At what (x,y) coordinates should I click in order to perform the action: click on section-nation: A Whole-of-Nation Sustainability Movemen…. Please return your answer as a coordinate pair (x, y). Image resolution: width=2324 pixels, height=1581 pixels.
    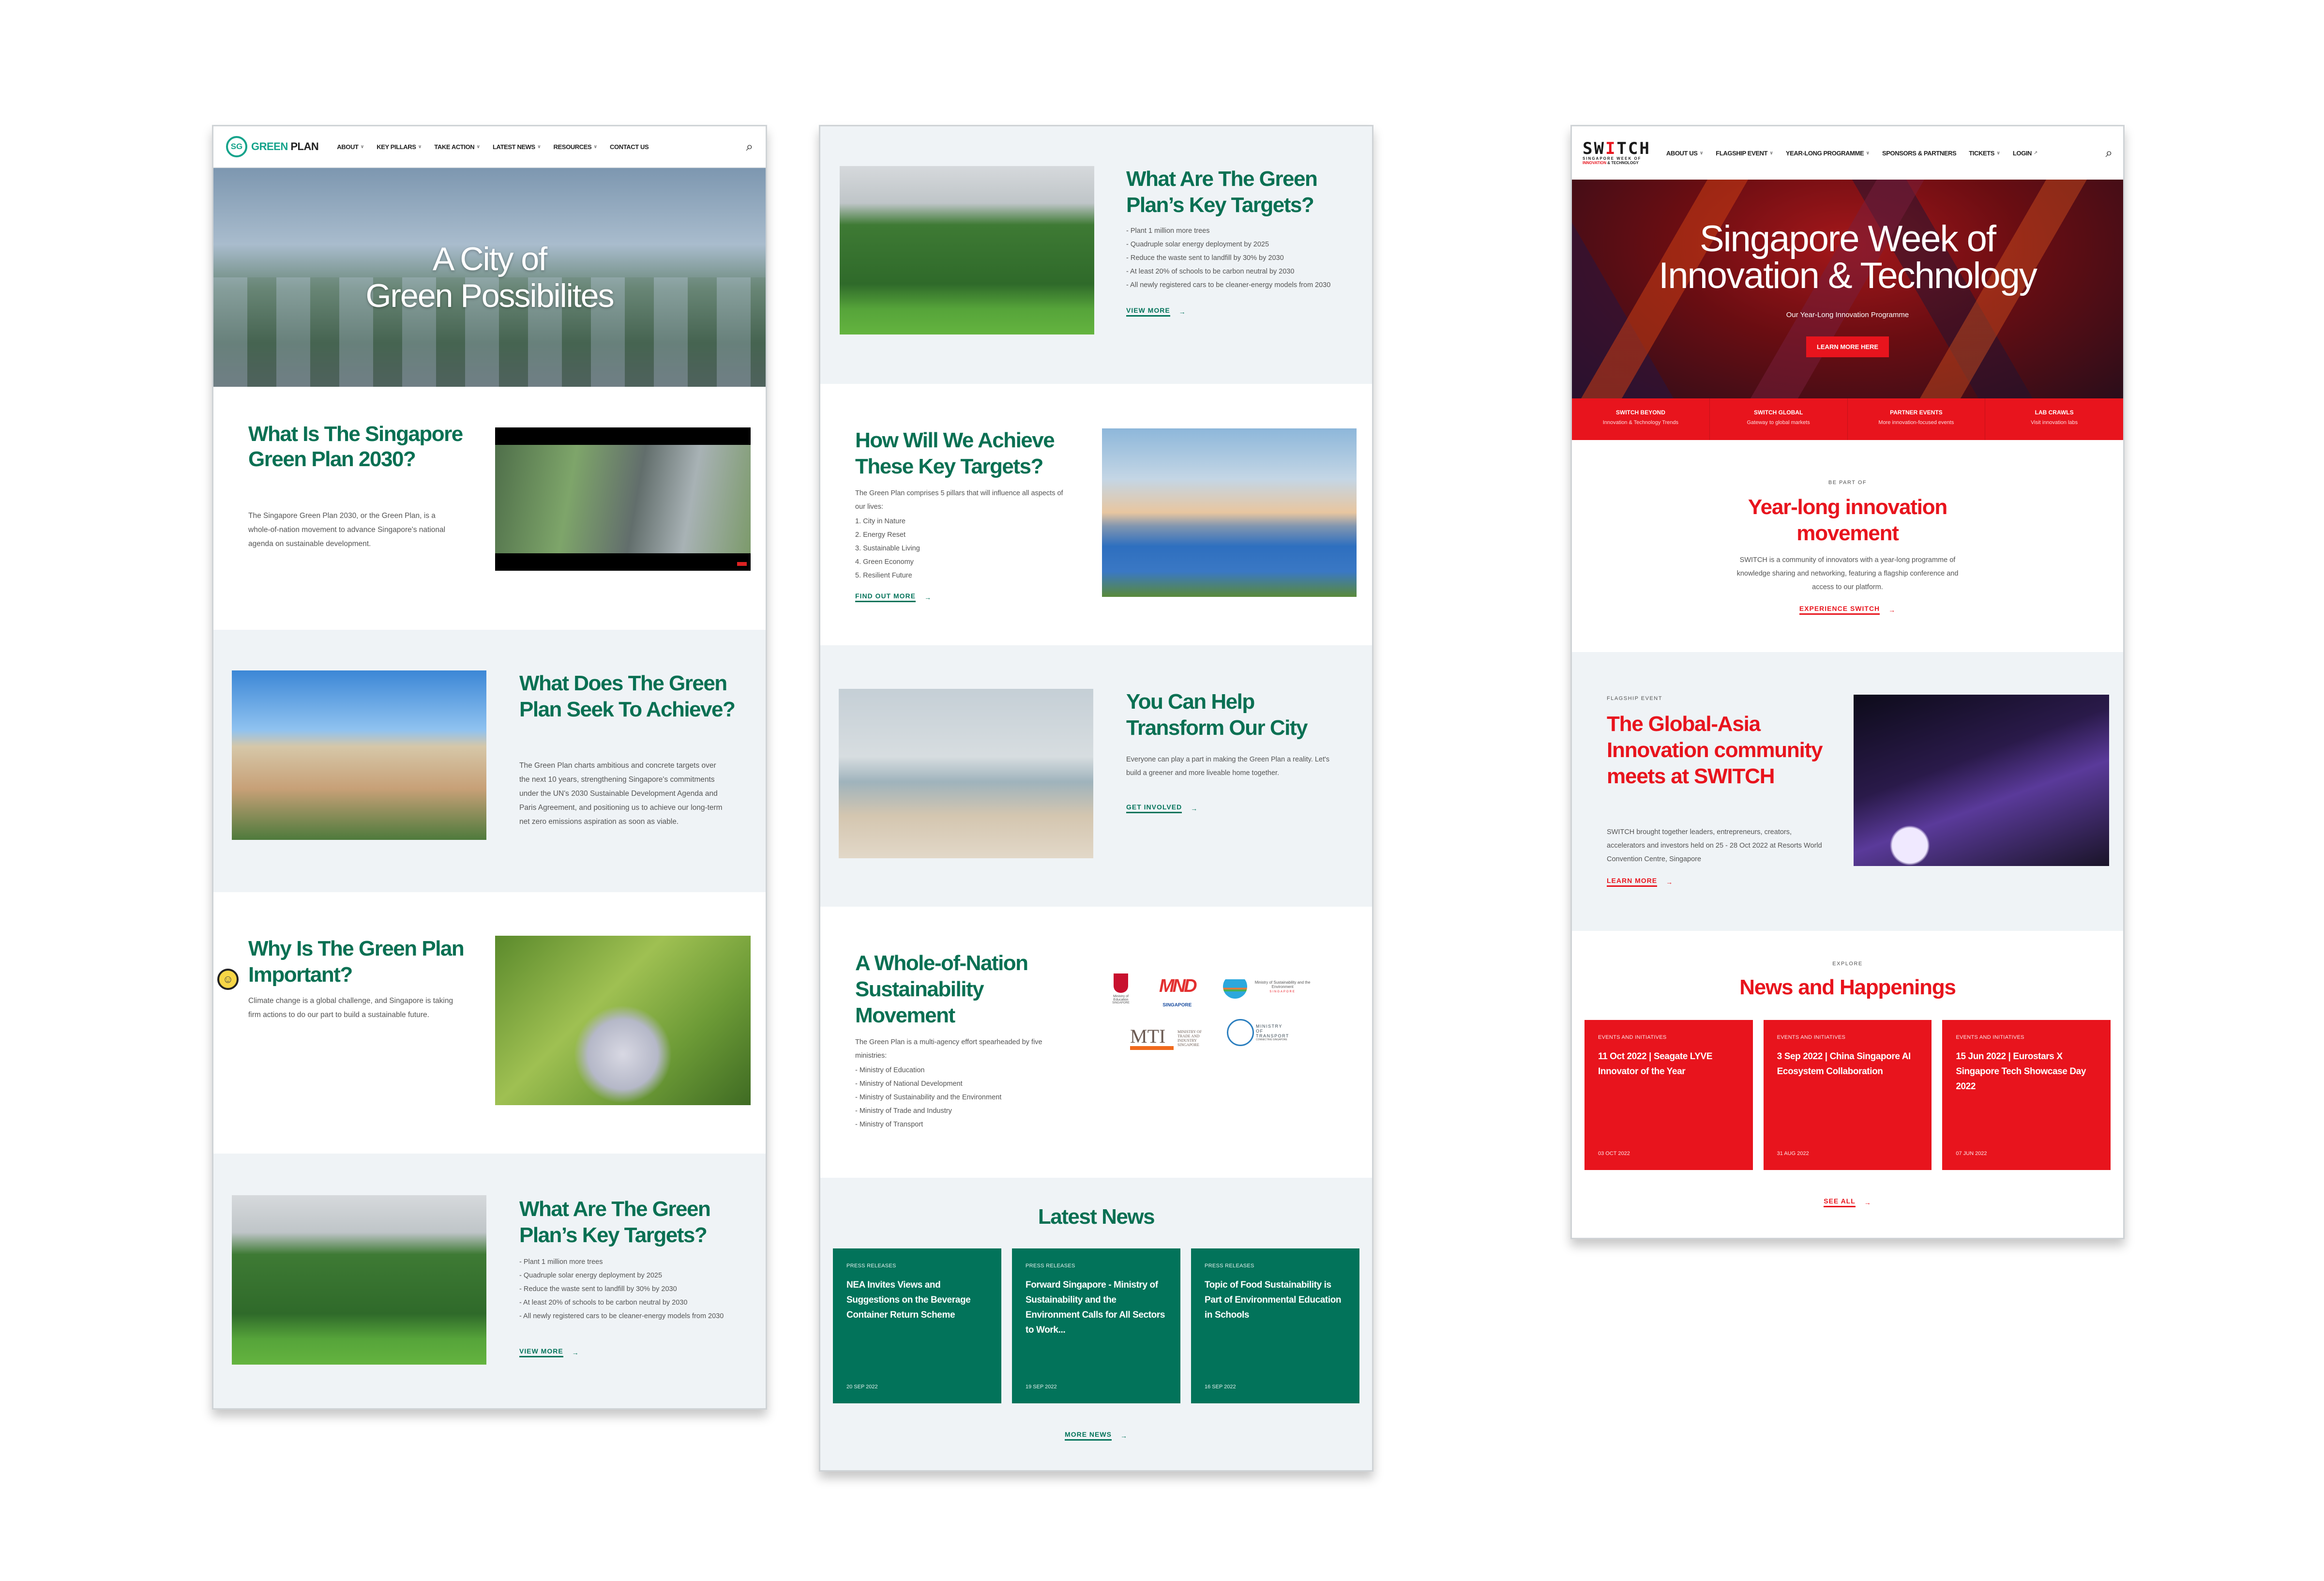
    Looking at the image, I should click on (1096, 1042).